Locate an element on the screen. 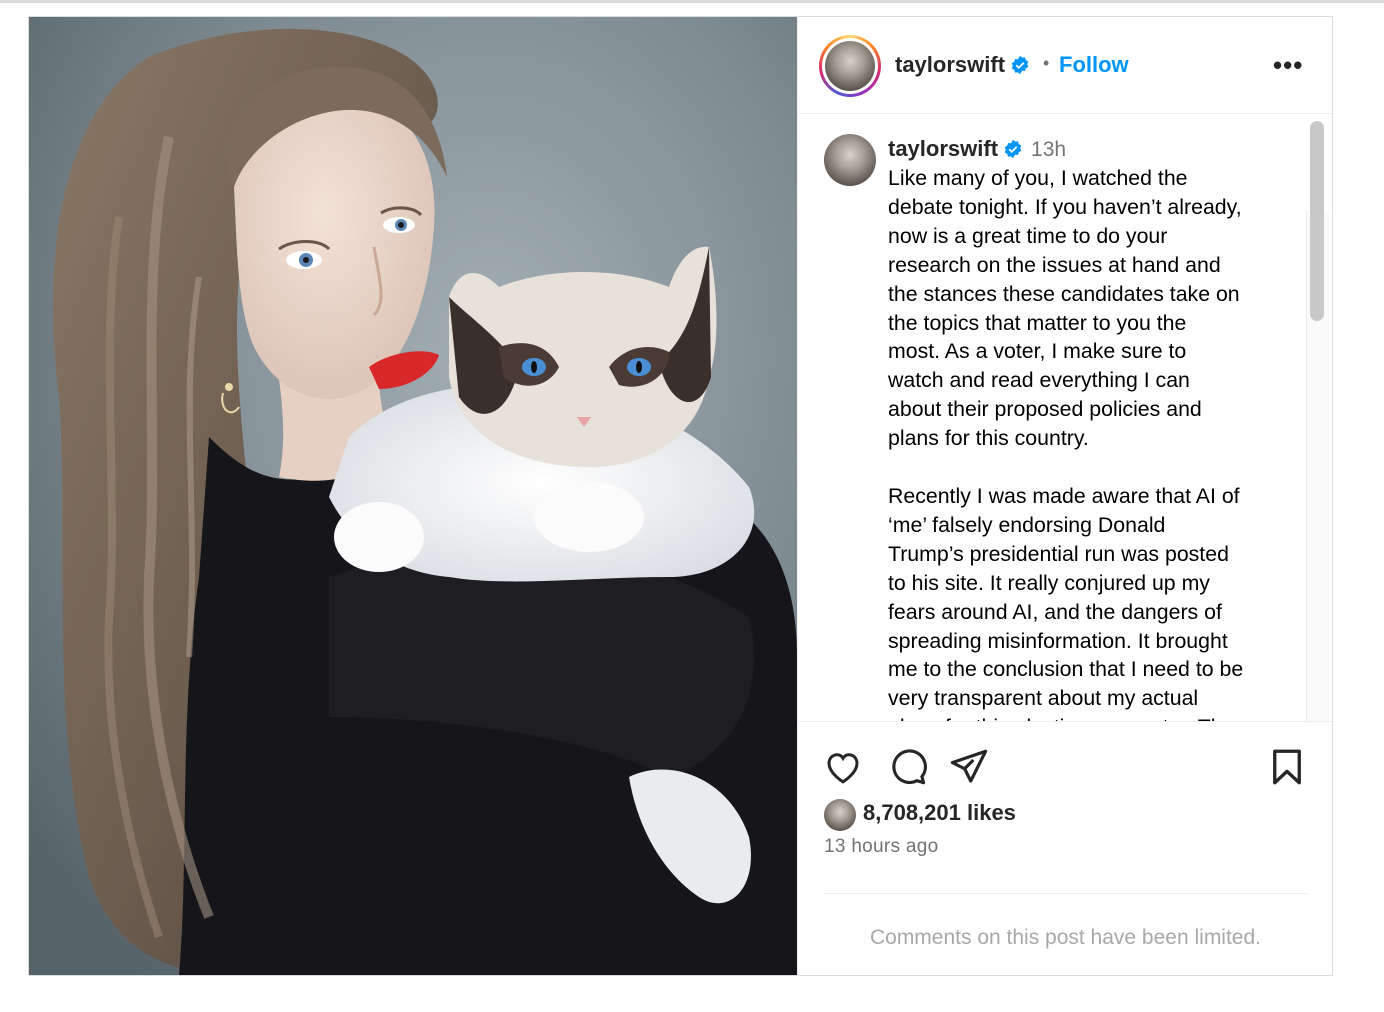 The width and height of the screenshot is (1384, 1012). story-ring is located at coordinates (850, 66).